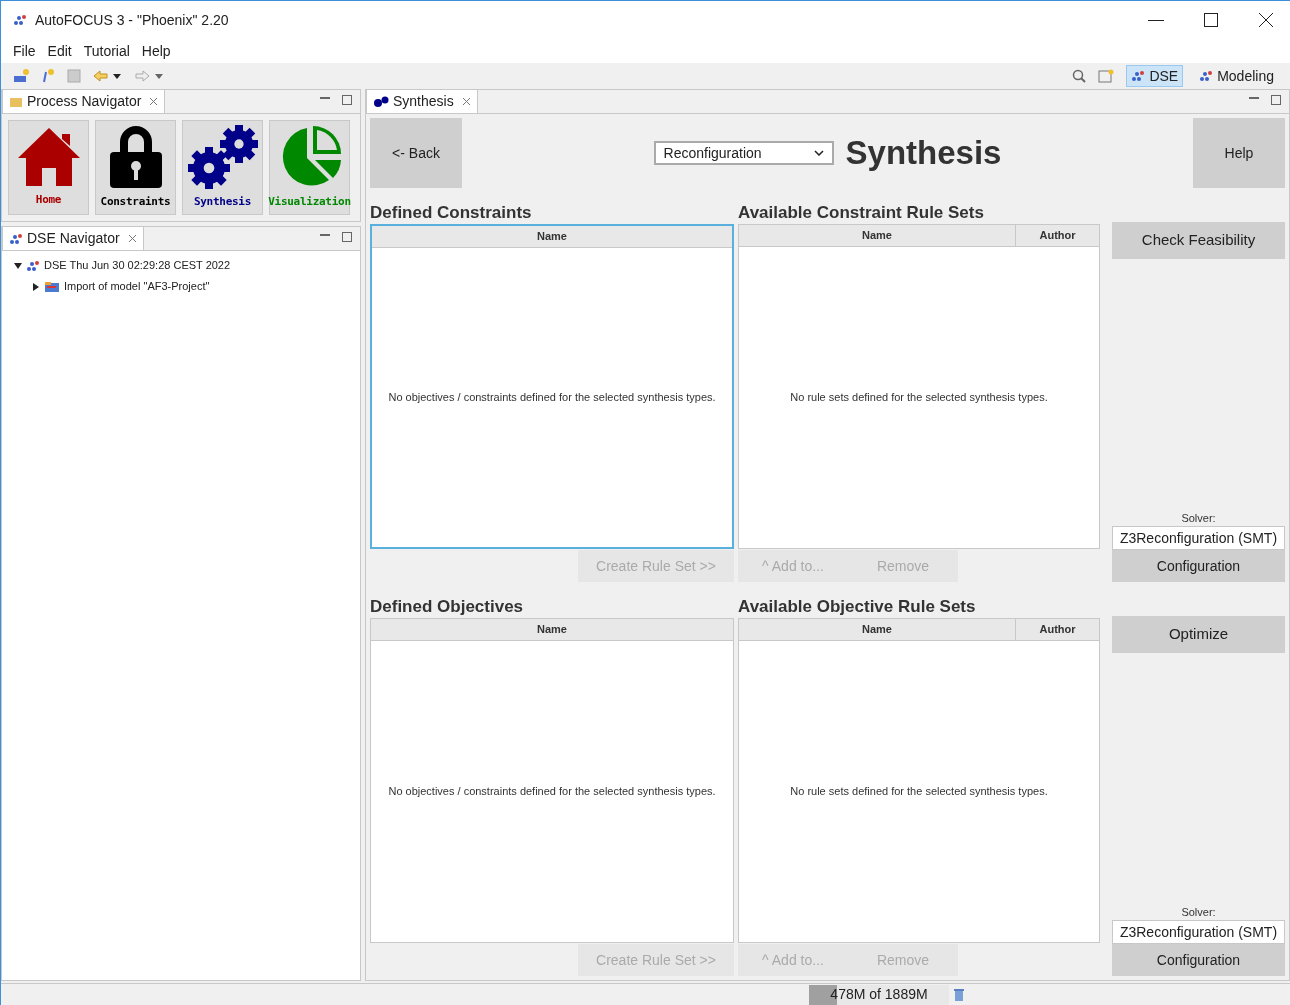 The image size is (1290, 1005). Describe the element at coordinates (222, 167) in the screenshot. I see `process-step-button: Synthesis` at that location.